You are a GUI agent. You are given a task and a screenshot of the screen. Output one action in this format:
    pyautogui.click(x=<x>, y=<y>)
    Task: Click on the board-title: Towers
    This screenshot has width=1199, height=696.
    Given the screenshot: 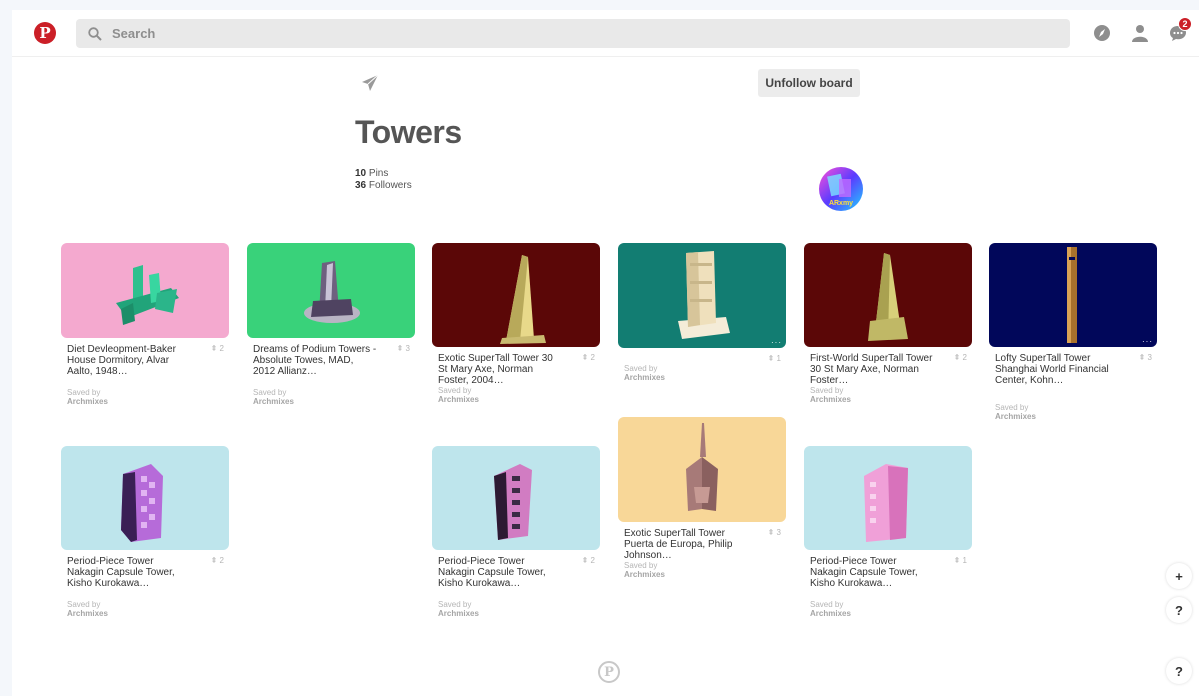 What is the action you would take?
    pyautogui.click(x=408, y=132)
    